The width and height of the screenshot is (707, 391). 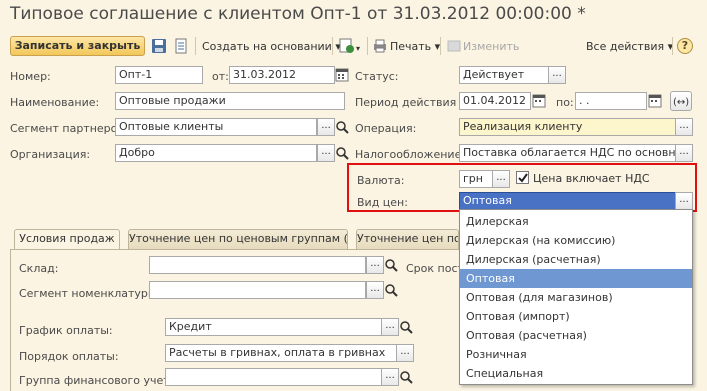 I want to click on status-input: Действует, so click(x=504, y=75).